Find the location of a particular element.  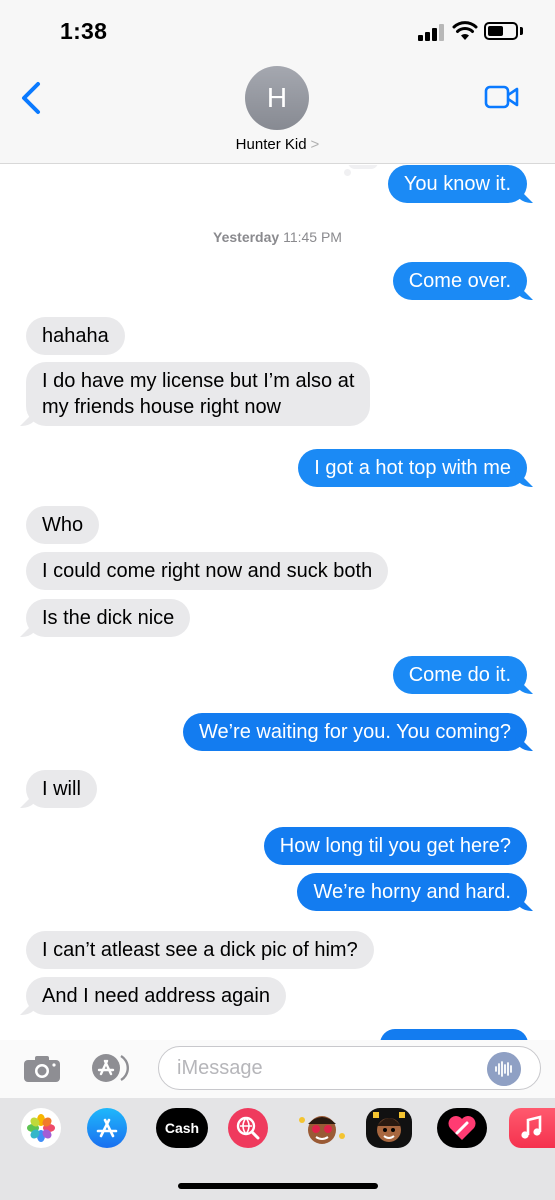

message-bubble-outgoing: We’re horny and hard. is located at coordinates (412, 892).